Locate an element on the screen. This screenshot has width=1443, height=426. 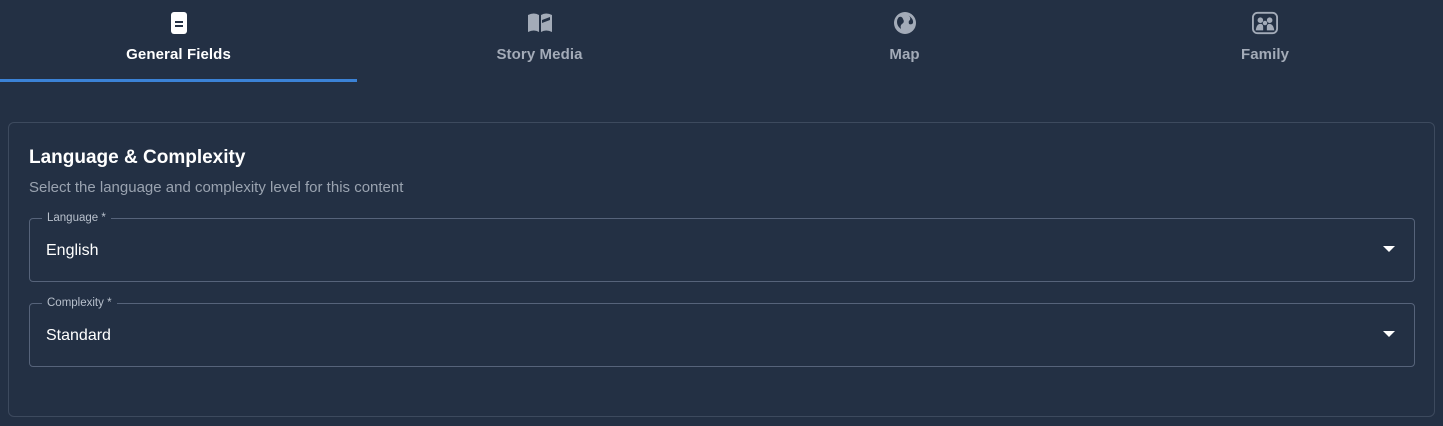
document-icon is located at coordinates (179, 23).